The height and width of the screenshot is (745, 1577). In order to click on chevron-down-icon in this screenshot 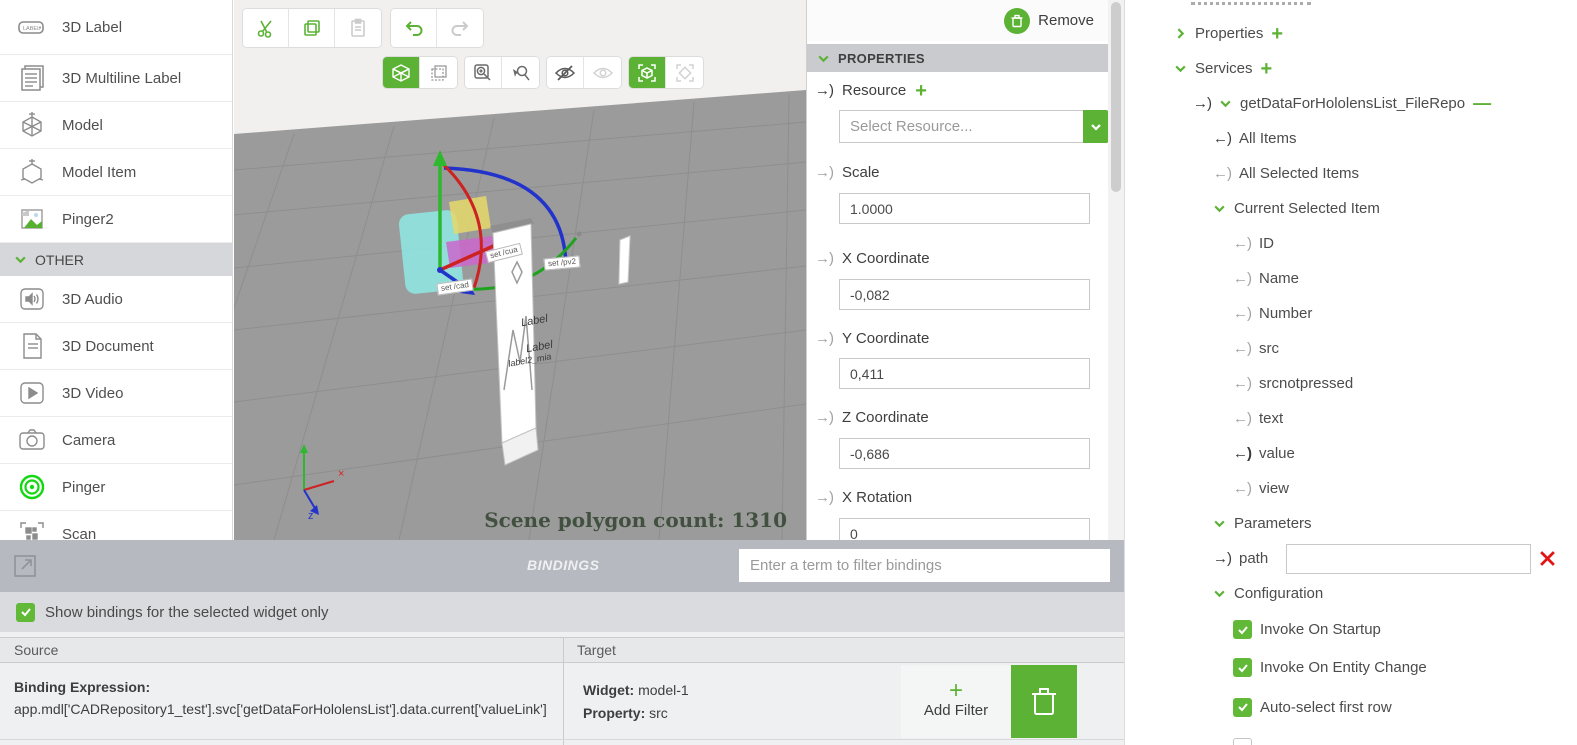, I will do `click(1180, 69)`.